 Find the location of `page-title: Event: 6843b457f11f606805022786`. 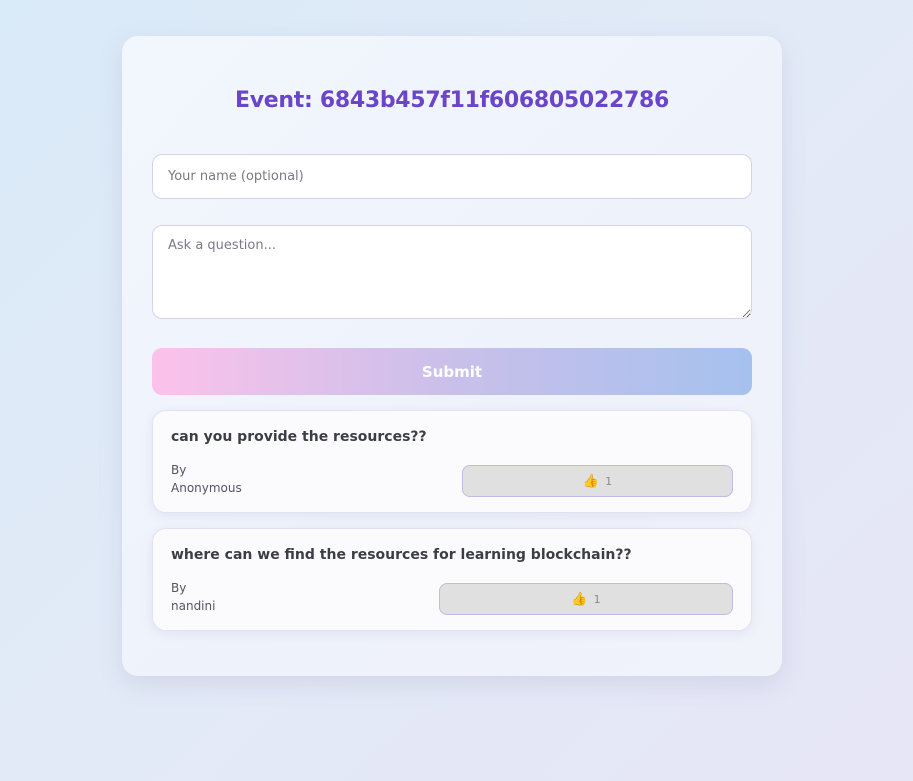

page-title: Event: 6843b457f11f606805022786 is located at coordinates (452, 100).